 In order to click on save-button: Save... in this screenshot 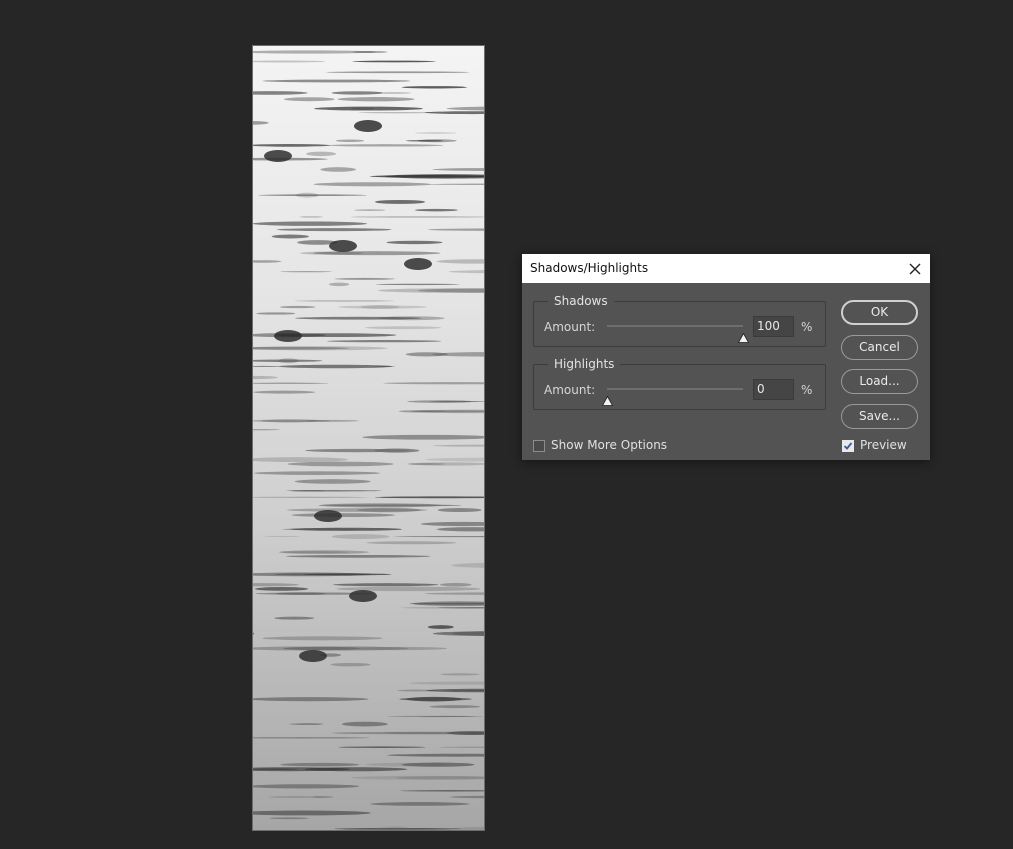, I will do `click(879, 416)`.